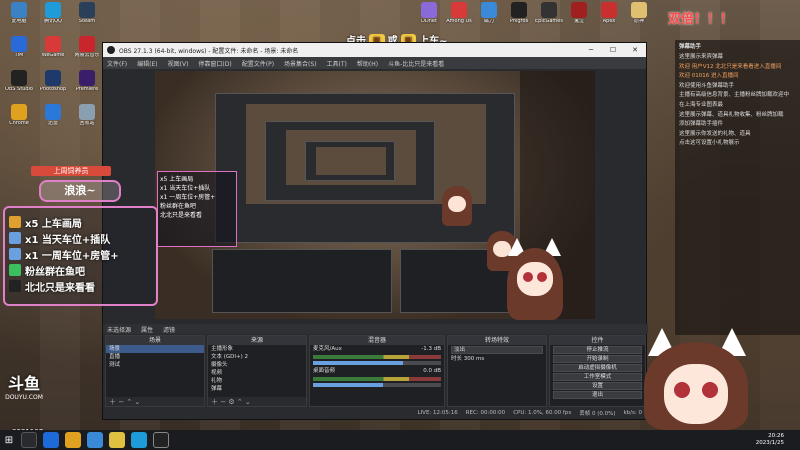  Describe the element at coordinates (597, 368) in the screenshot. I see `control-button-2: 启动虚拟摄像机` at that location.